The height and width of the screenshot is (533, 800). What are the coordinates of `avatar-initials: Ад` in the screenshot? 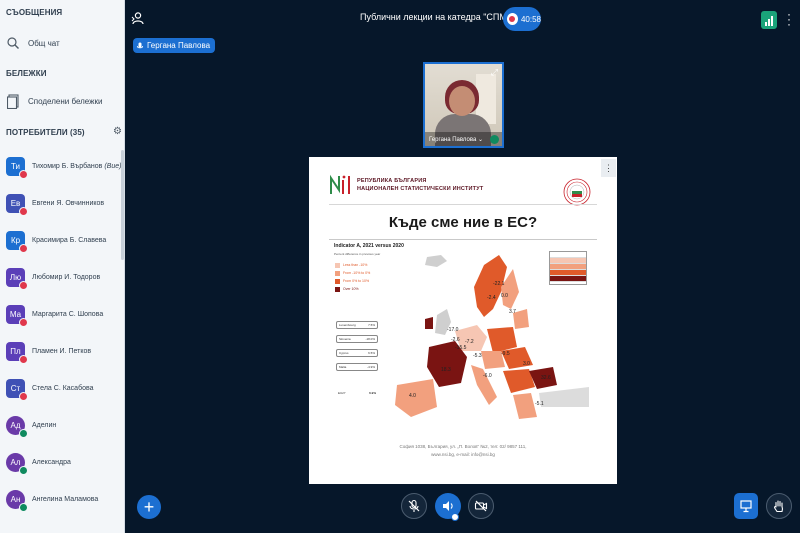 It's located at (15, 425).